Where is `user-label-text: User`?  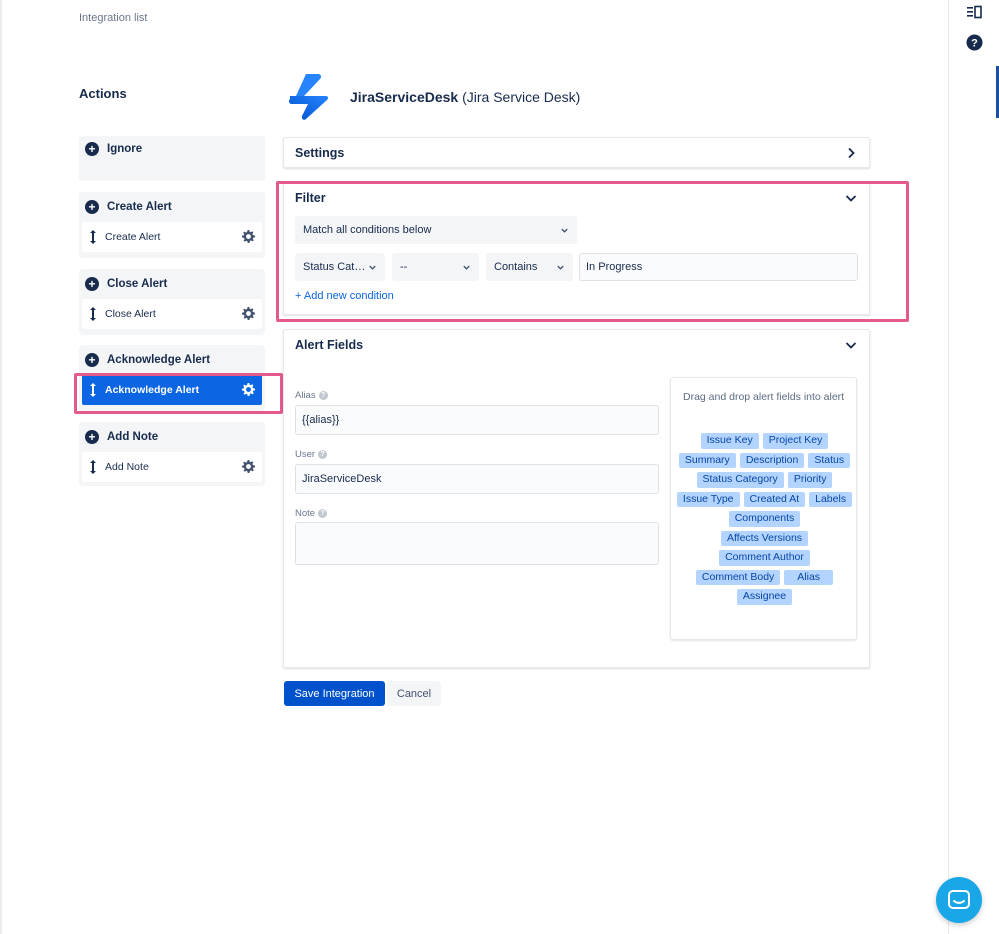 user-label-text: User is located at coordinates (305, 454).